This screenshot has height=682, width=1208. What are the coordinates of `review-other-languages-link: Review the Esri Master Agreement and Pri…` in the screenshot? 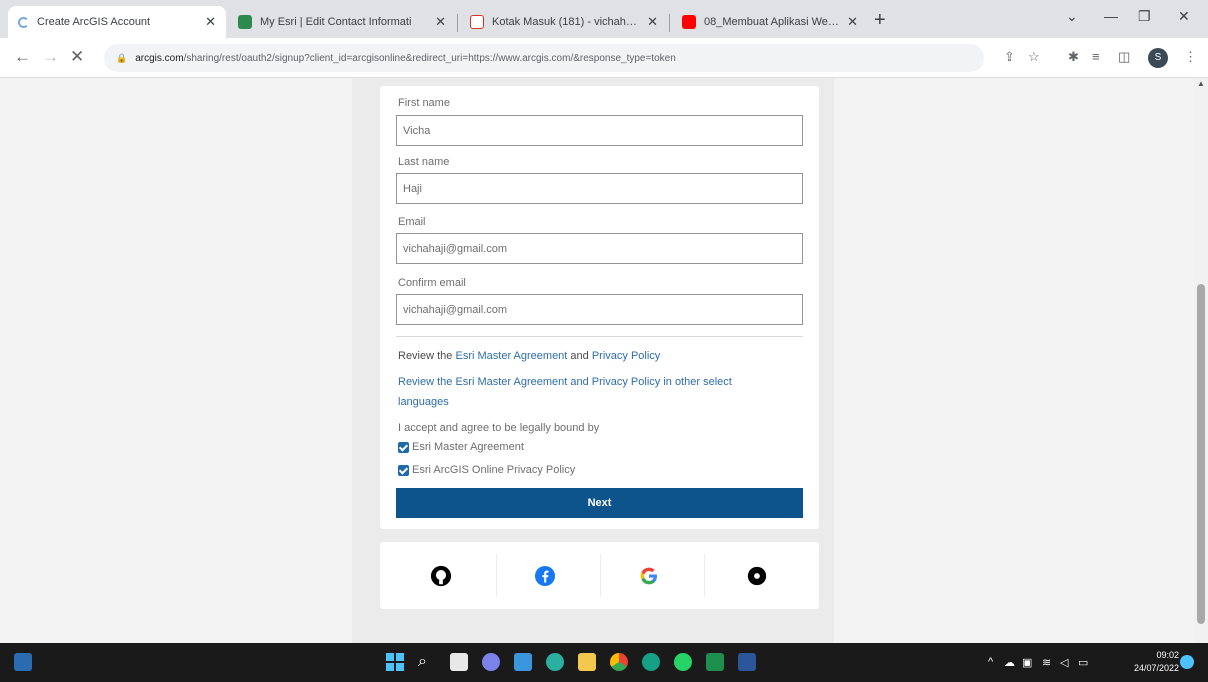 It's located at (565, 382).